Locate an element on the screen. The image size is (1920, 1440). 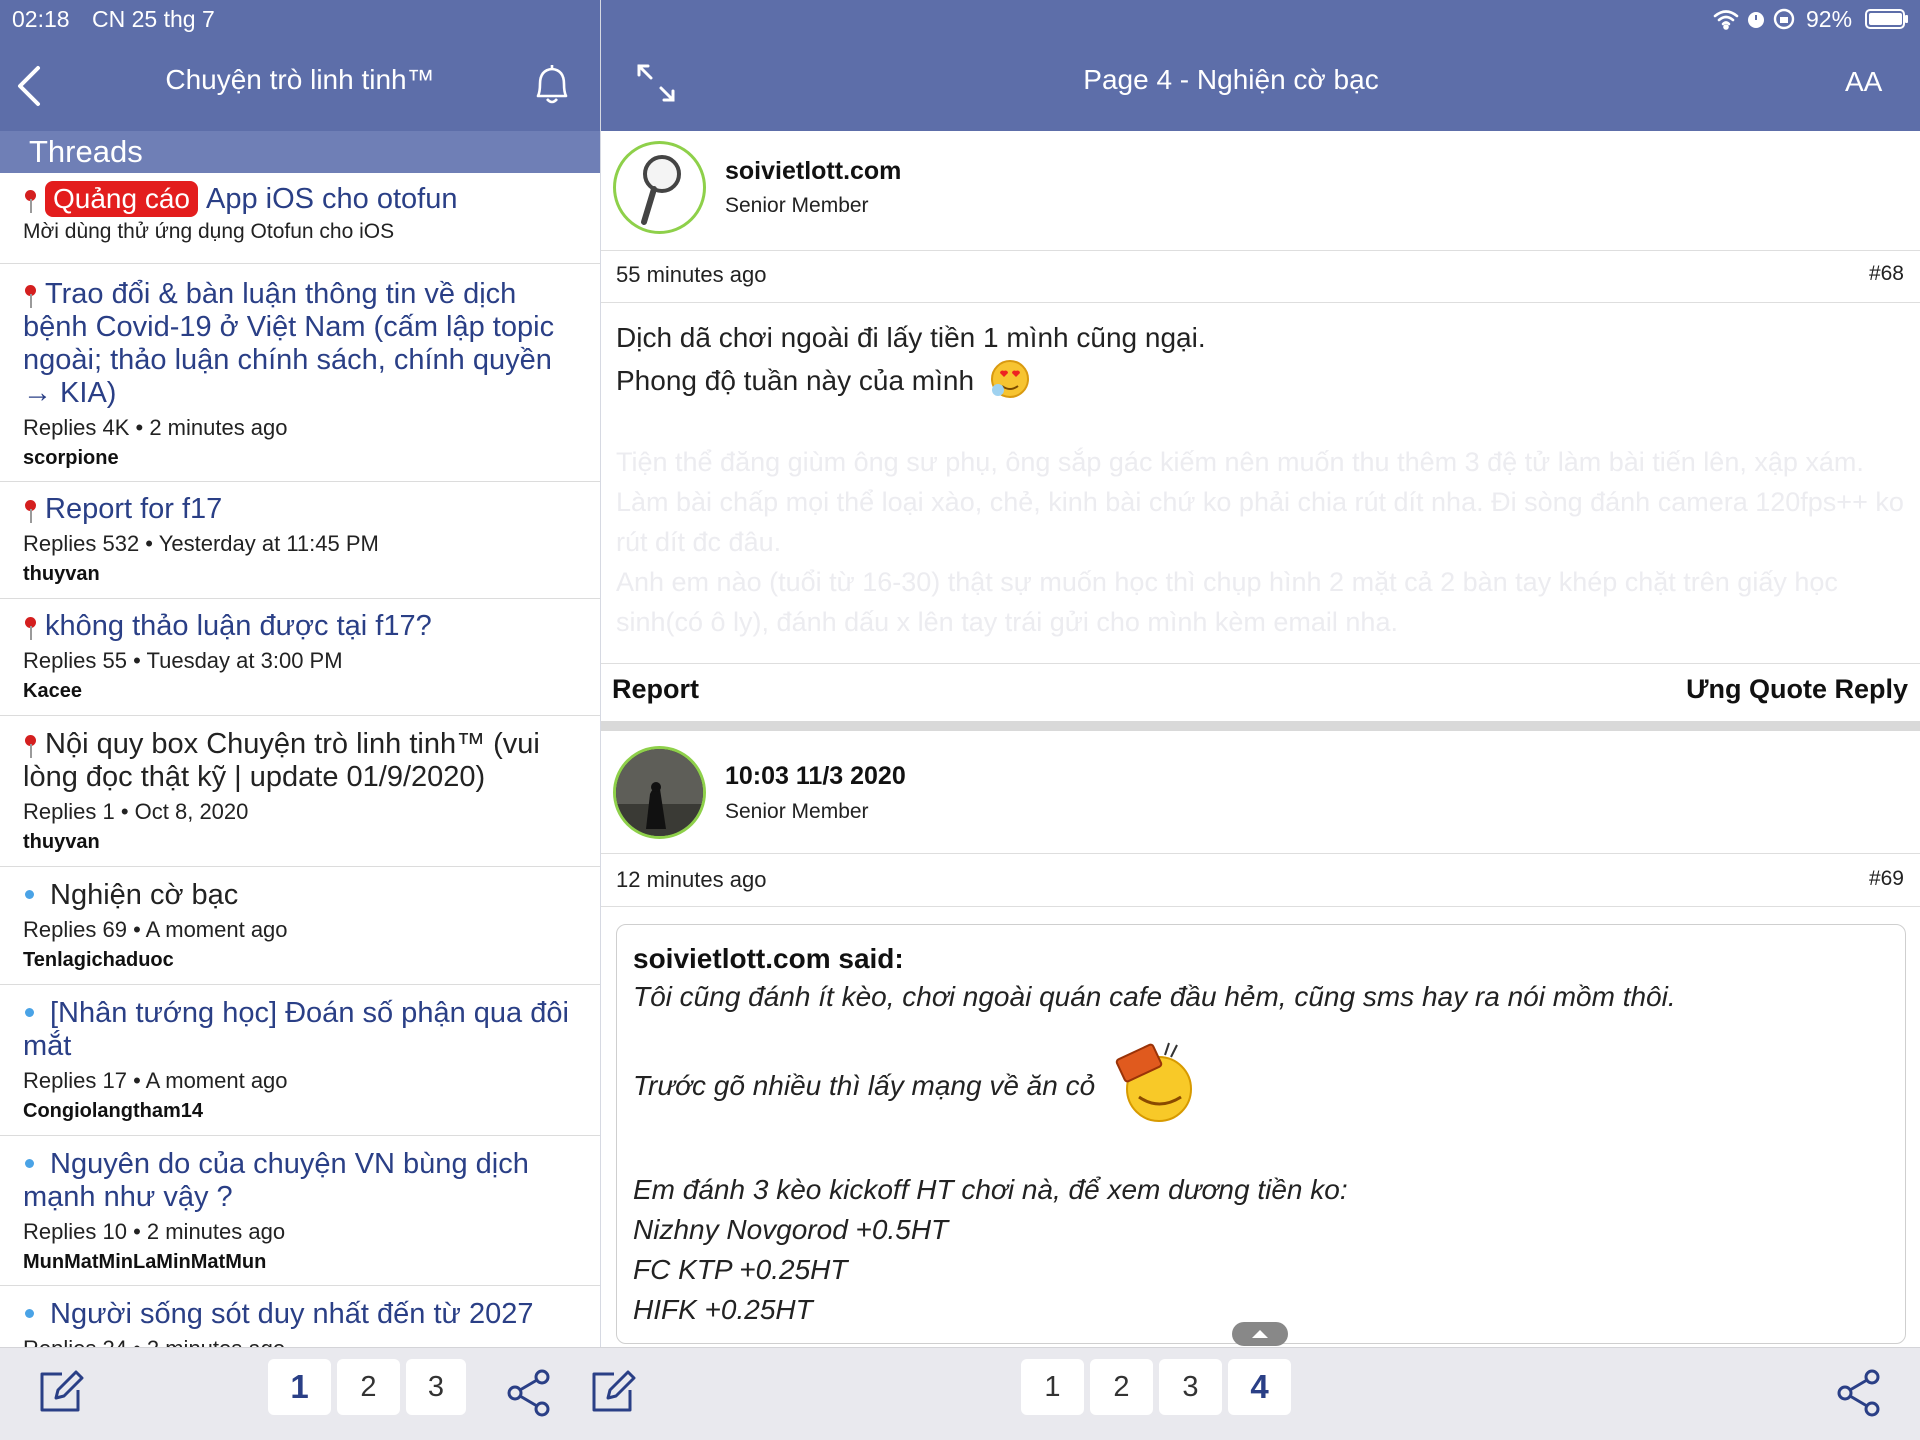
report-button: Report is located at coordinates (655, 689).